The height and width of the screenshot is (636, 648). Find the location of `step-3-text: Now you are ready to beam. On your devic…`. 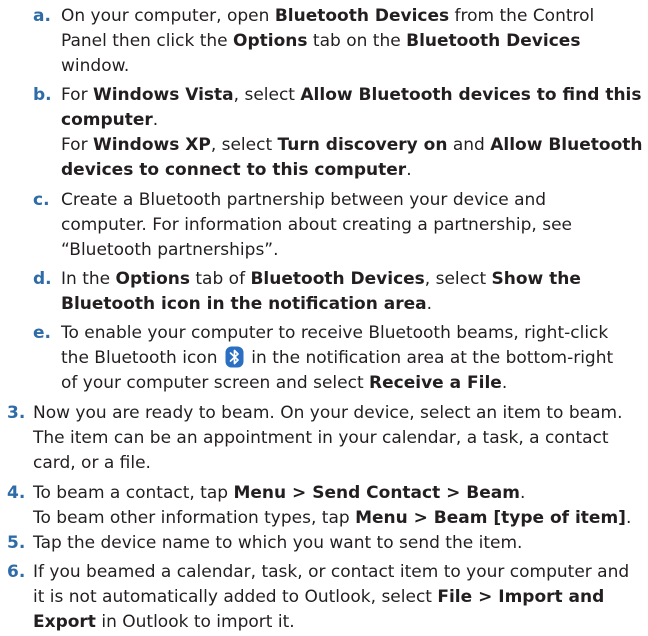

step-3-text: Now you are ready to beam. On your devic… is located at coordinates (327, 438).